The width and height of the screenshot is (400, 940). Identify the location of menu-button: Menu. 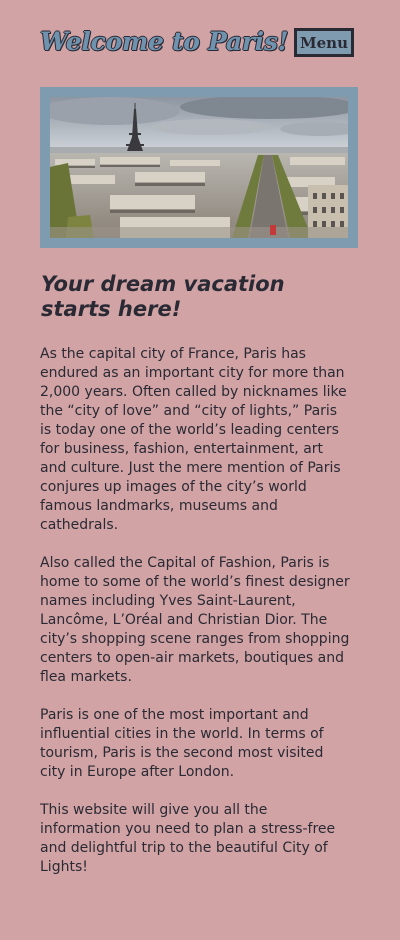
(324, 42).